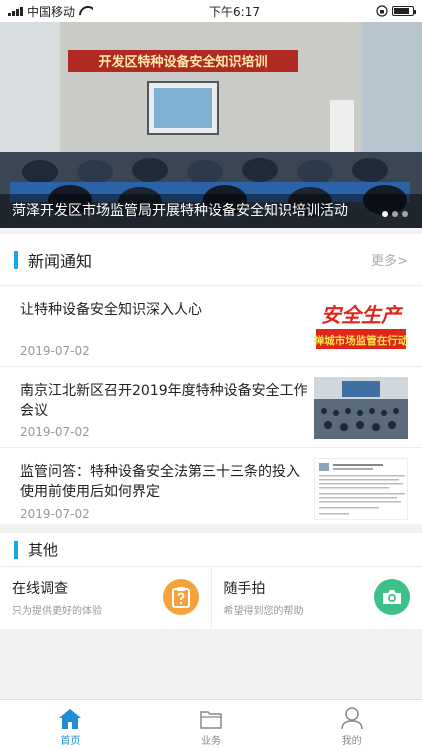  What do you see at coordinates (105, 598) in the screenshot?
I see `online-survey-entry: 在线调查 只为提供更好的体验` at bounding box center [105, 598].